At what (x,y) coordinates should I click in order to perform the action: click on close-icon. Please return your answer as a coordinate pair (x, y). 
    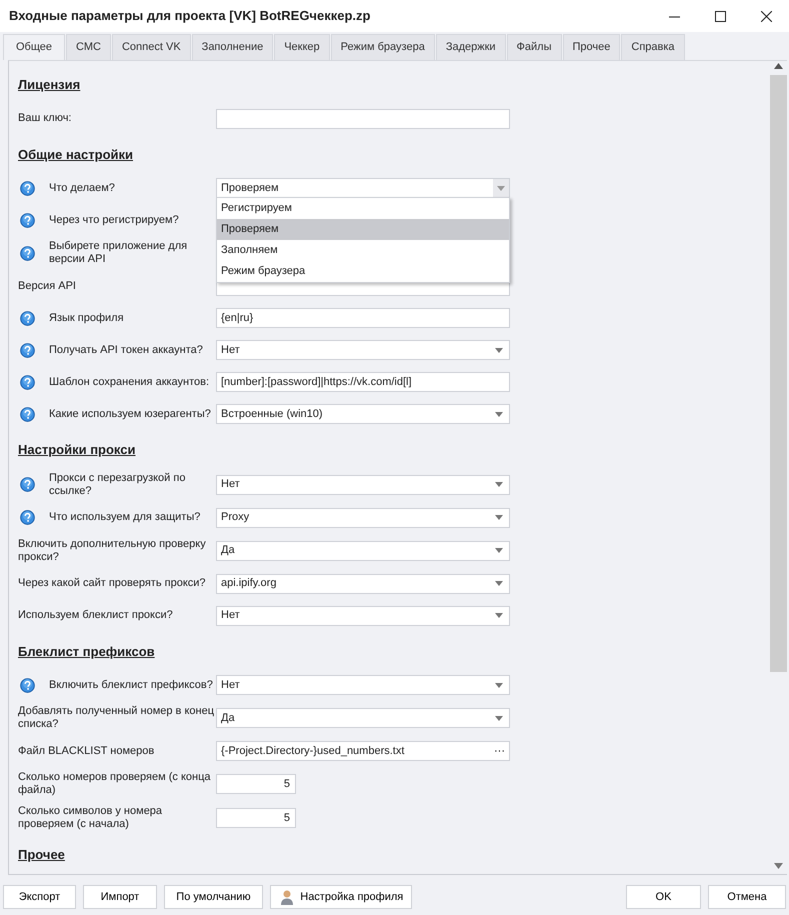
    Looking at the image, I should click on (766, 16).